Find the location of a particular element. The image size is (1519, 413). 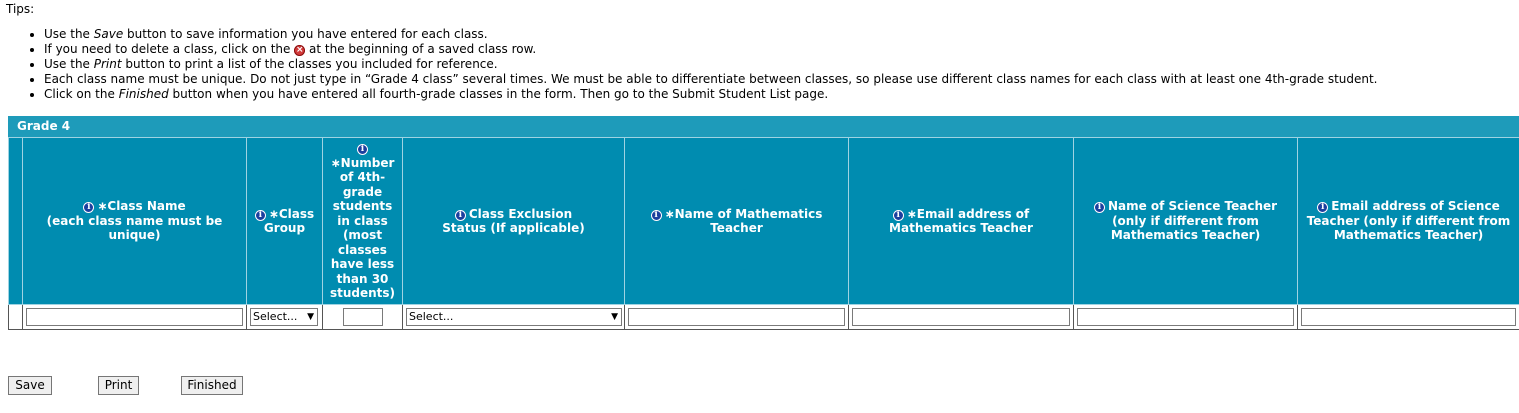

science-email-input is located at coordinates (1408, 317).